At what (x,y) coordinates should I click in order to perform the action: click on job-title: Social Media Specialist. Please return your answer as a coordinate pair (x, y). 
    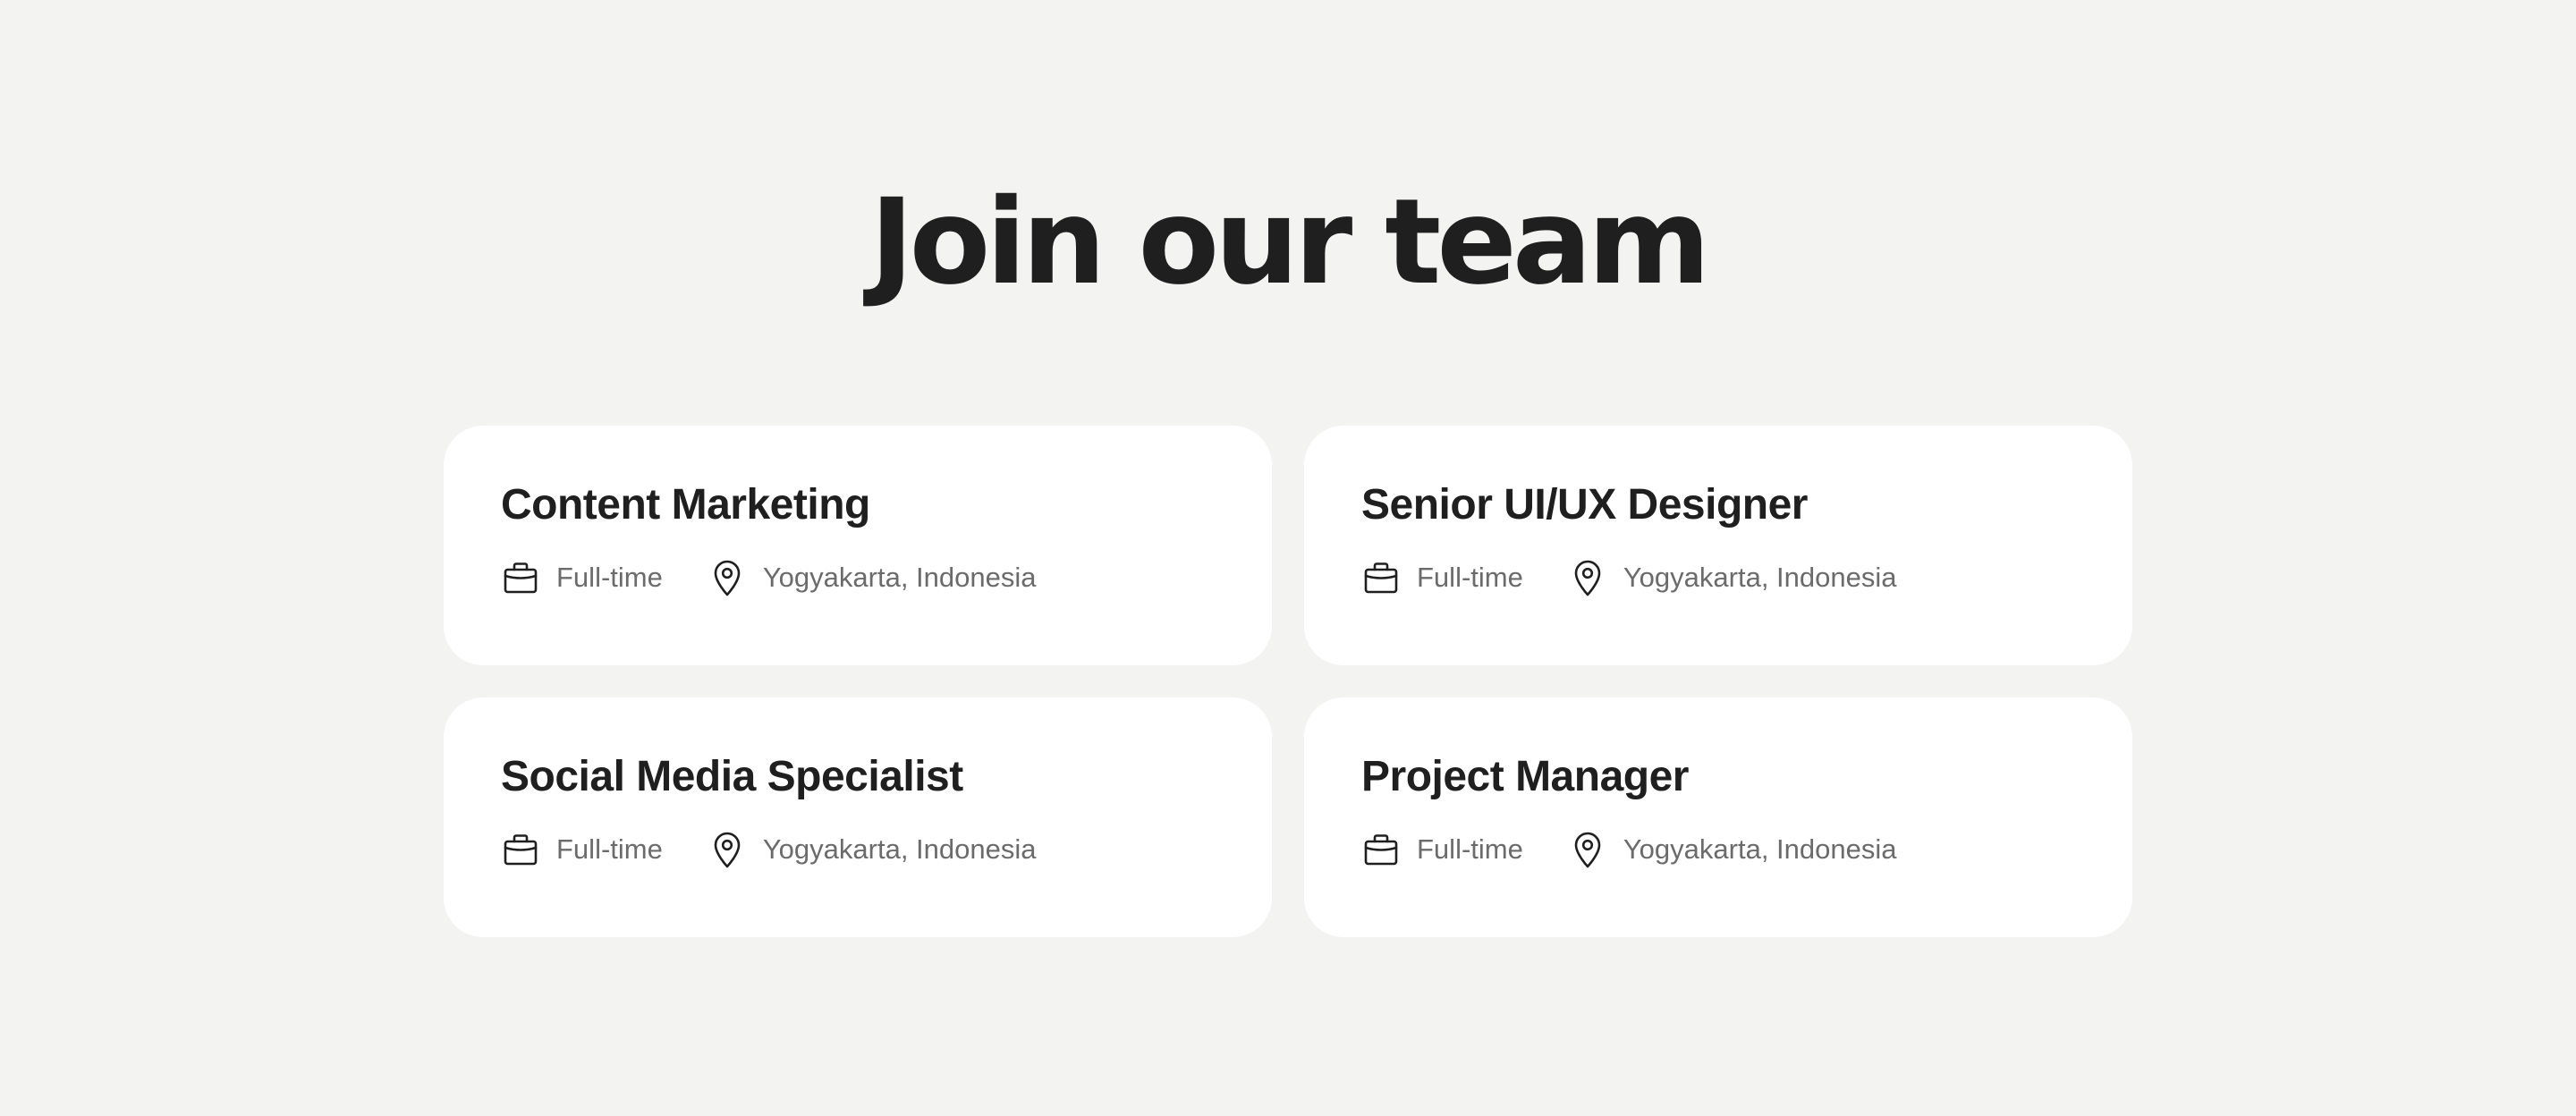
    Looking at the image, I should click on (732, 776).